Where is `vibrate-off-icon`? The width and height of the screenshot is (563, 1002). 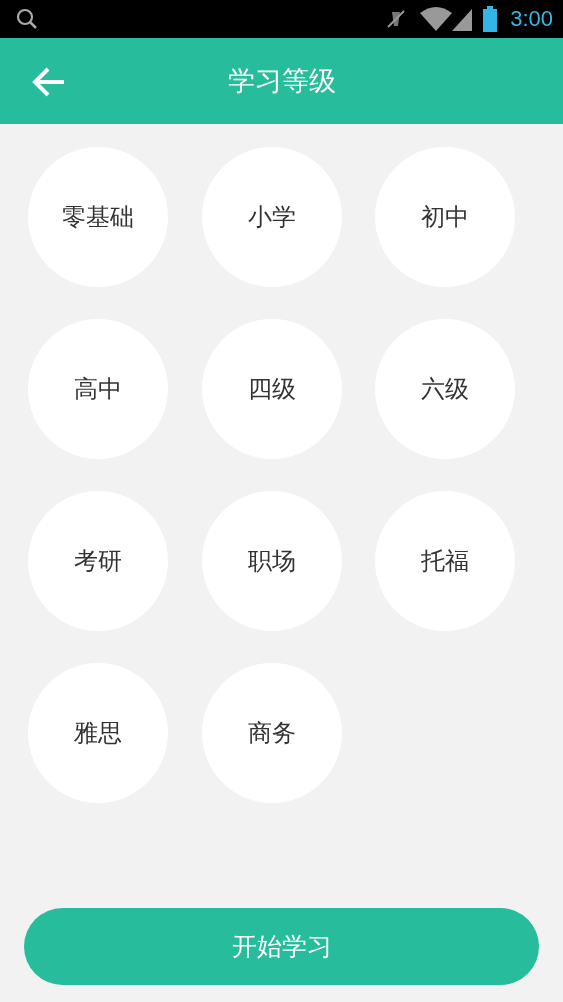 vibrate-off-icon is located at coordinates (396, 19).